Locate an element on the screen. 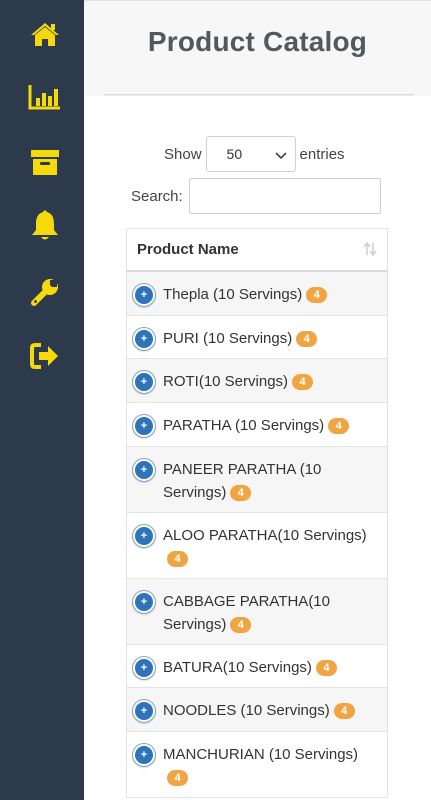 The width and height of the screenshot is (431, 800). table-row: + ALOO PARATHA(10 Servings) 4 is located at coordinates (257, 546).